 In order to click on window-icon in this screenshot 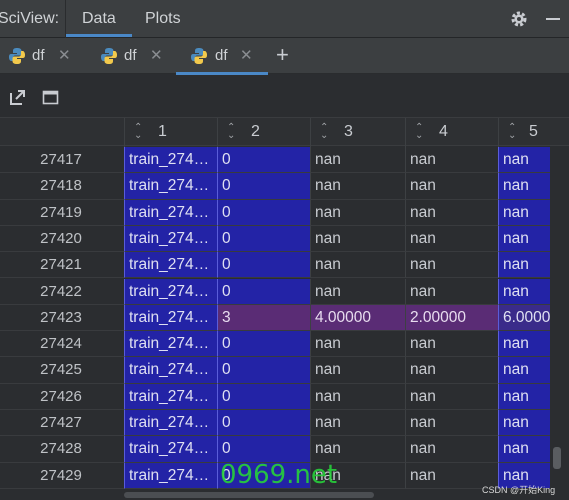, I will do `click(50, 97)`.